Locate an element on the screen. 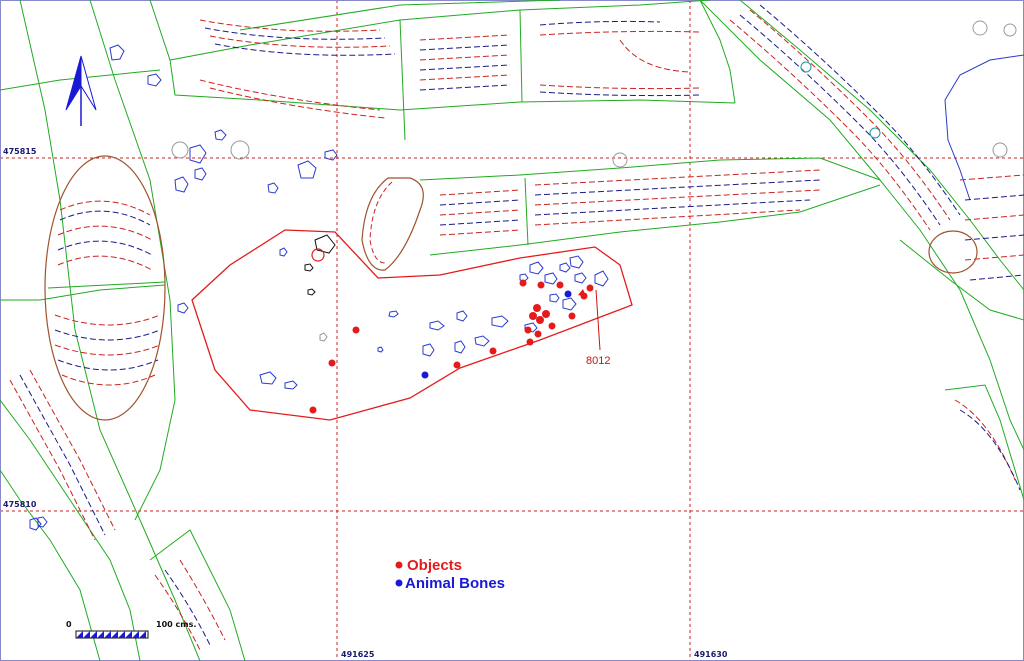 Image resolution: width=1024 pixels, height=661 pixels. object-finds is located at coordinates (451, 346).